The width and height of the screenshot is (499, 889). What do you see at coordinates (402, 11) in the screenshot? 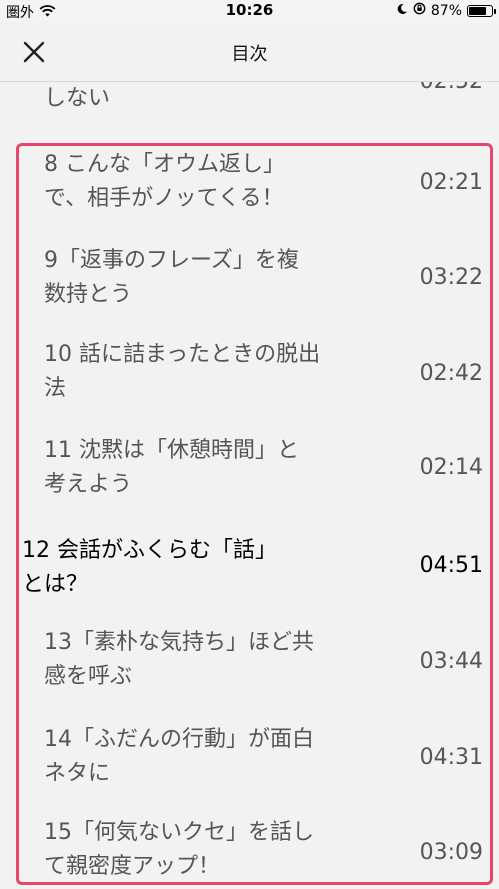
I see `moon-icon` at bounding box center [402, 11].